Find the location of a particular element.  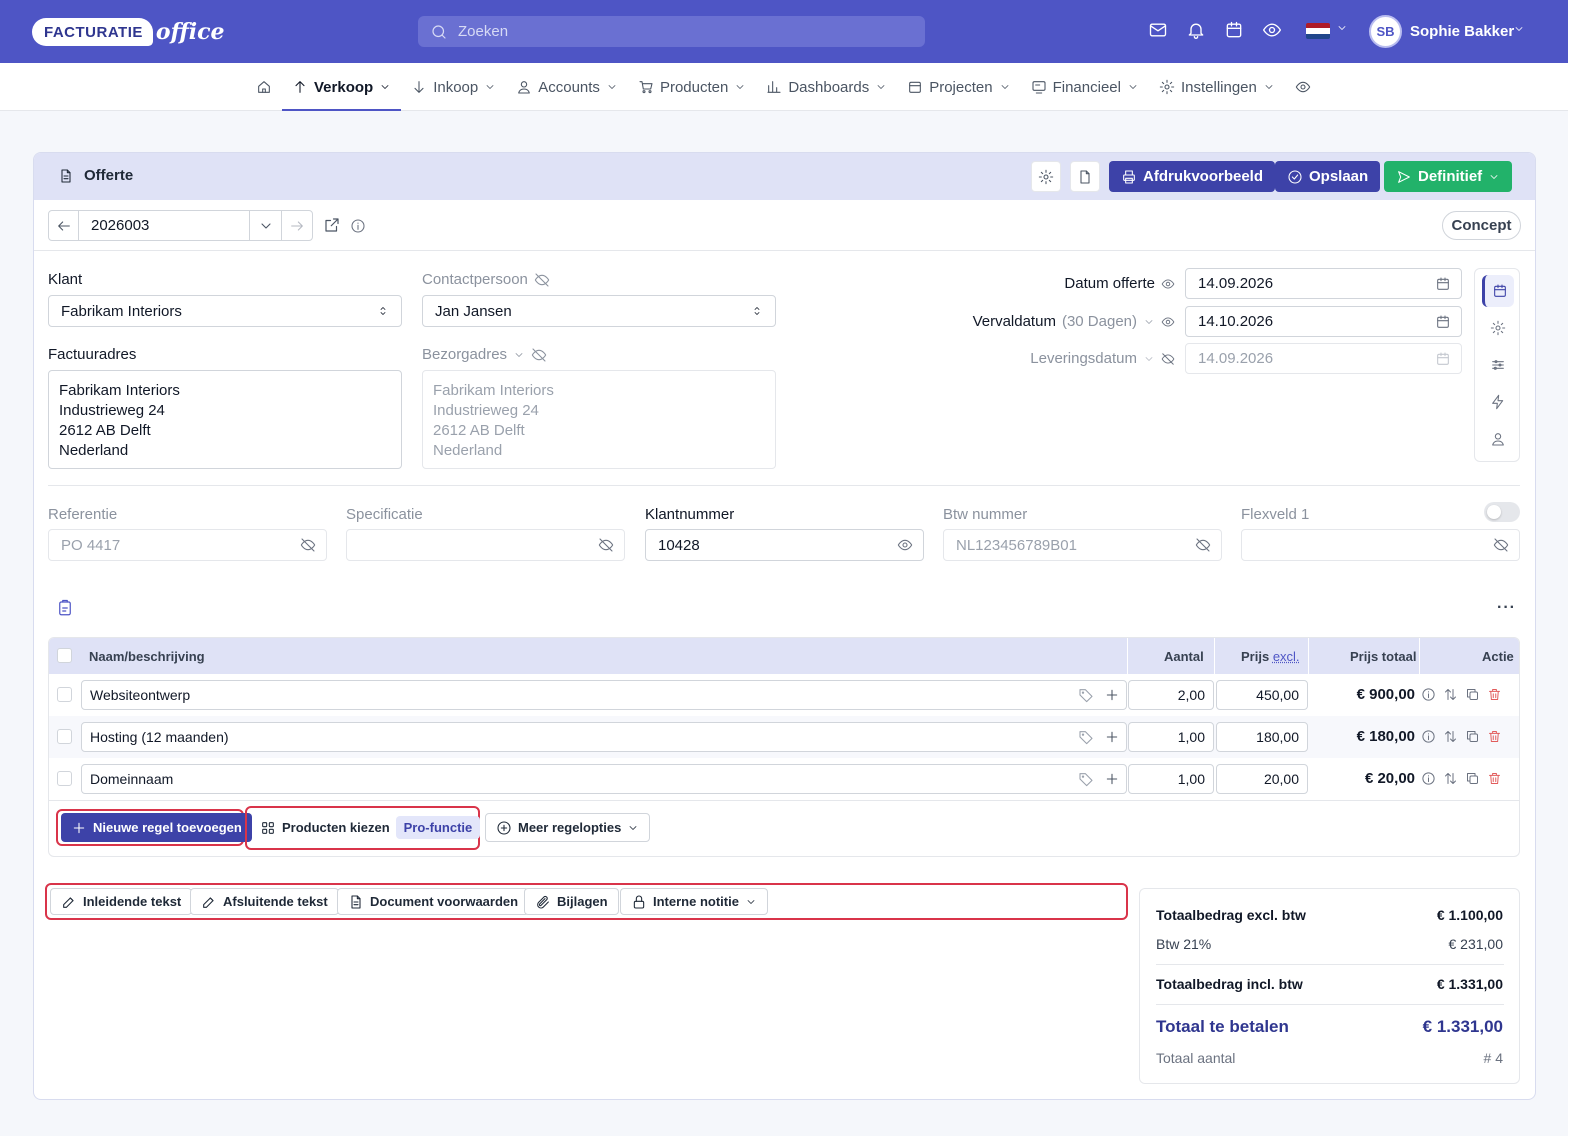

nav-projecten: Projecten is located at coordinates (958, 87).